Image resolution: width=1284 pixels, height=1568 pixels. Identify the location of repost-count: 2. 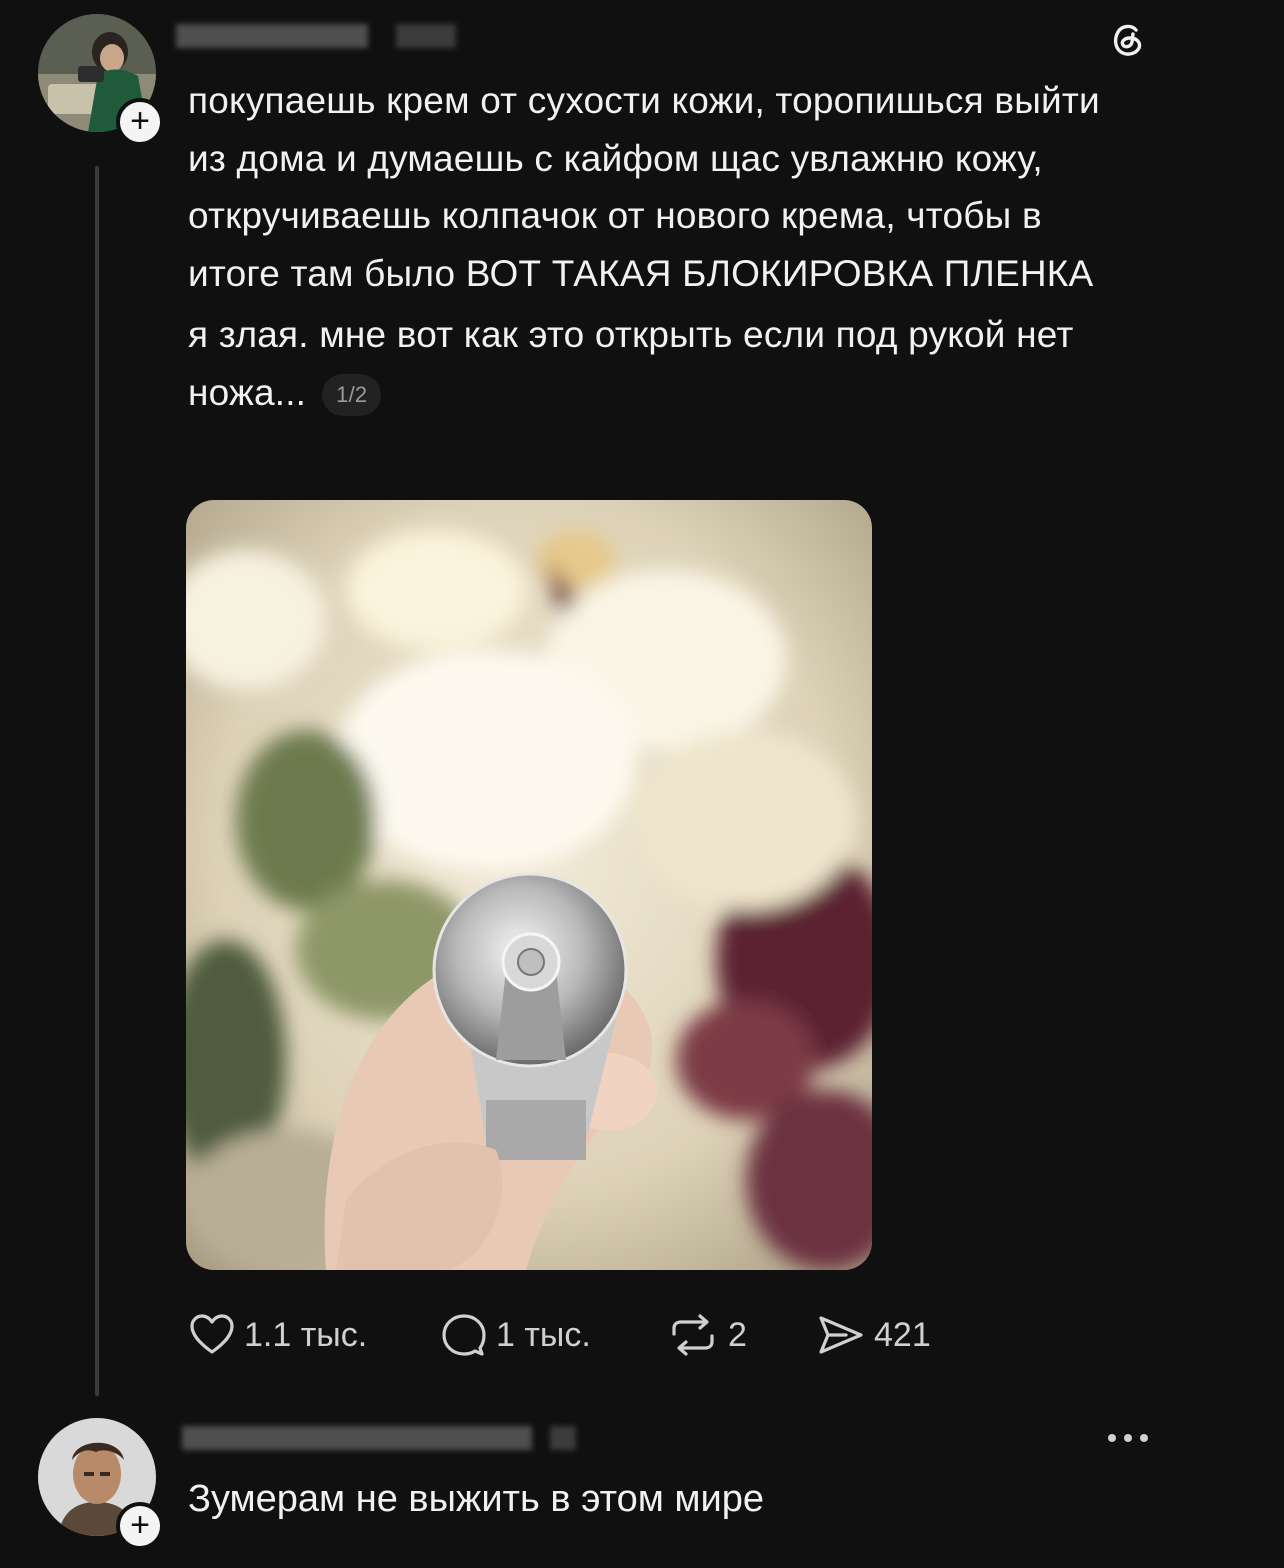
(737, 1334).